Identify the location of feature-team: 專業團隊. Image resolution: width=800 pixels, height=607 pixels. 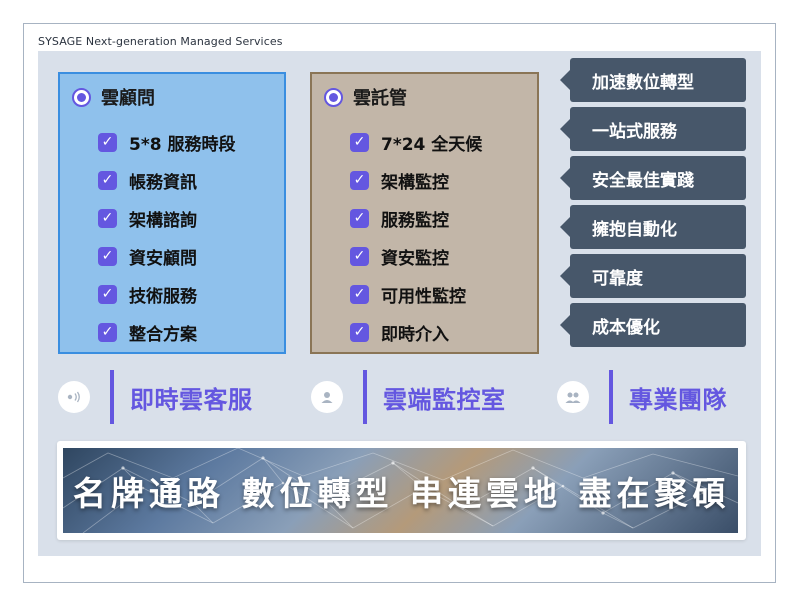
(642, 397).